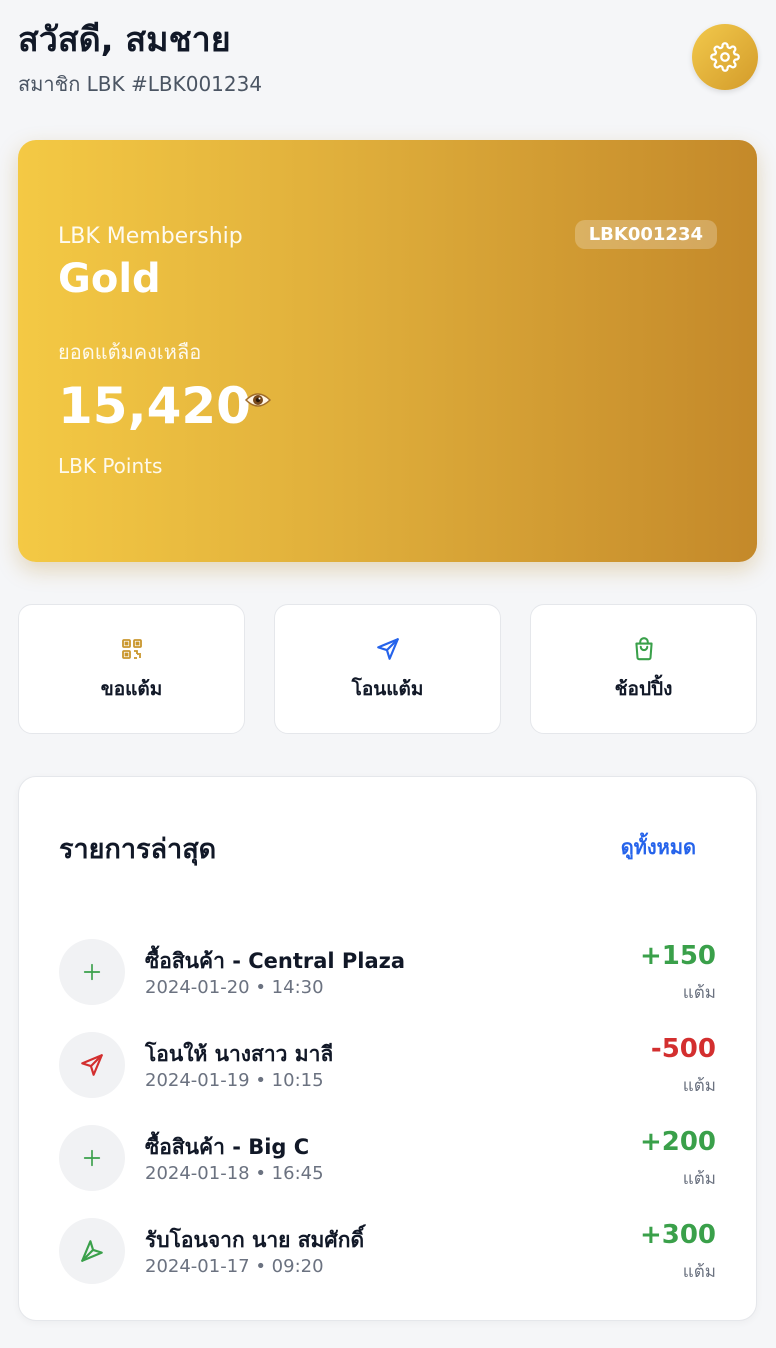 The width and height of the screenshot is (776, 1348). Describe the element at coordinates (387, 649) in the screenshot. I see `send-icon` at that location.